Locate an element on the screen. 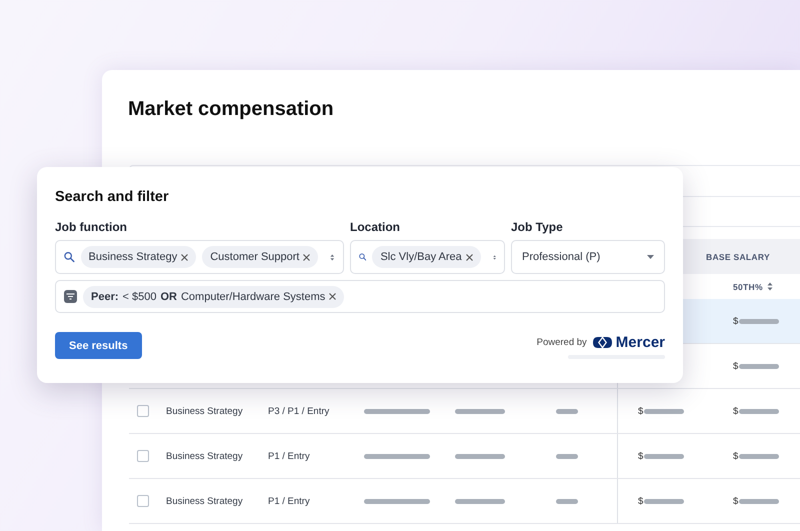 The width and height of the screenshot is (800, 531). field-label: Job Type is located at coordinates (537, 227).